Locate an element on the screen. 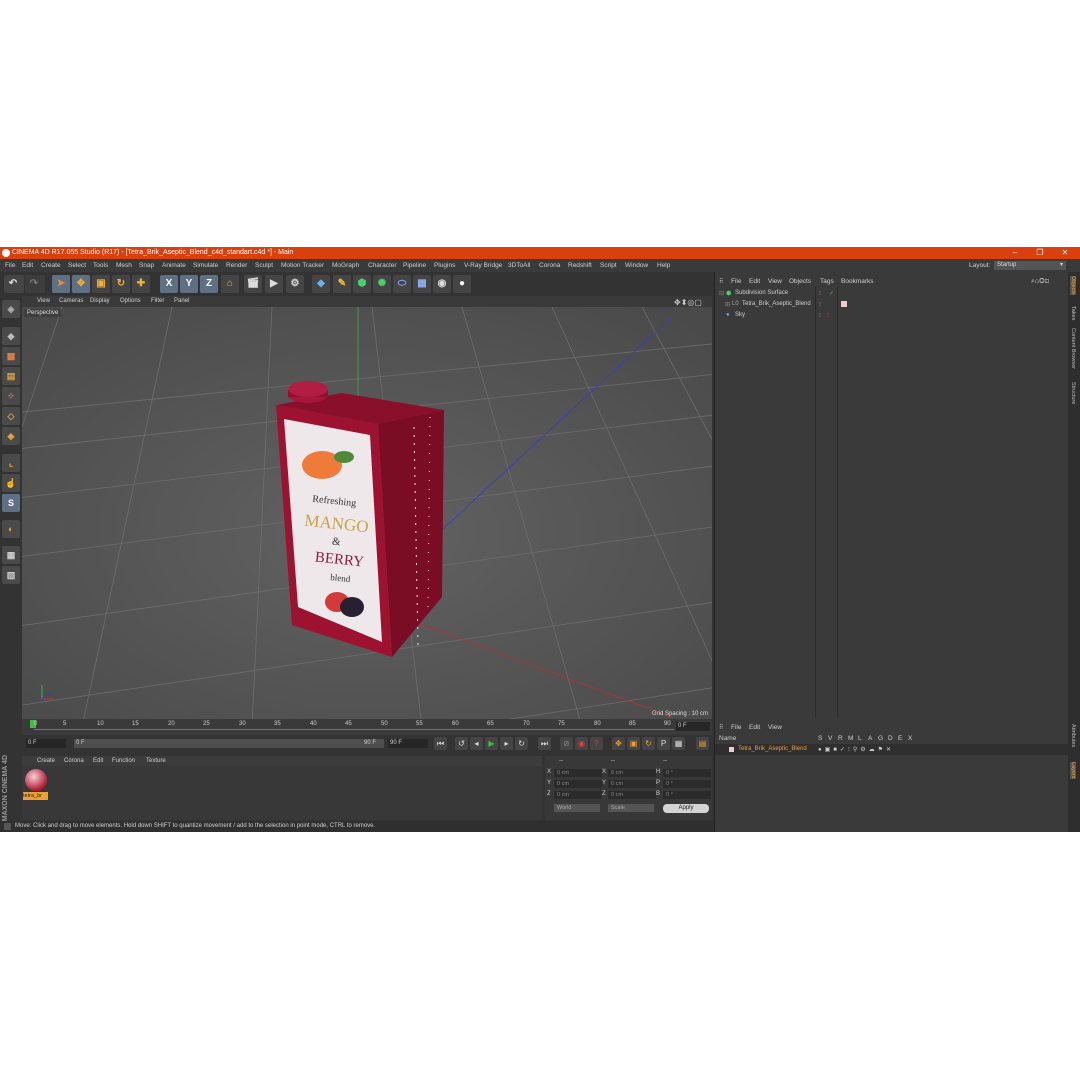 This screenshot has width=1080, height=1080. key-position-button: ✥ is located at coordinates (618, 743).